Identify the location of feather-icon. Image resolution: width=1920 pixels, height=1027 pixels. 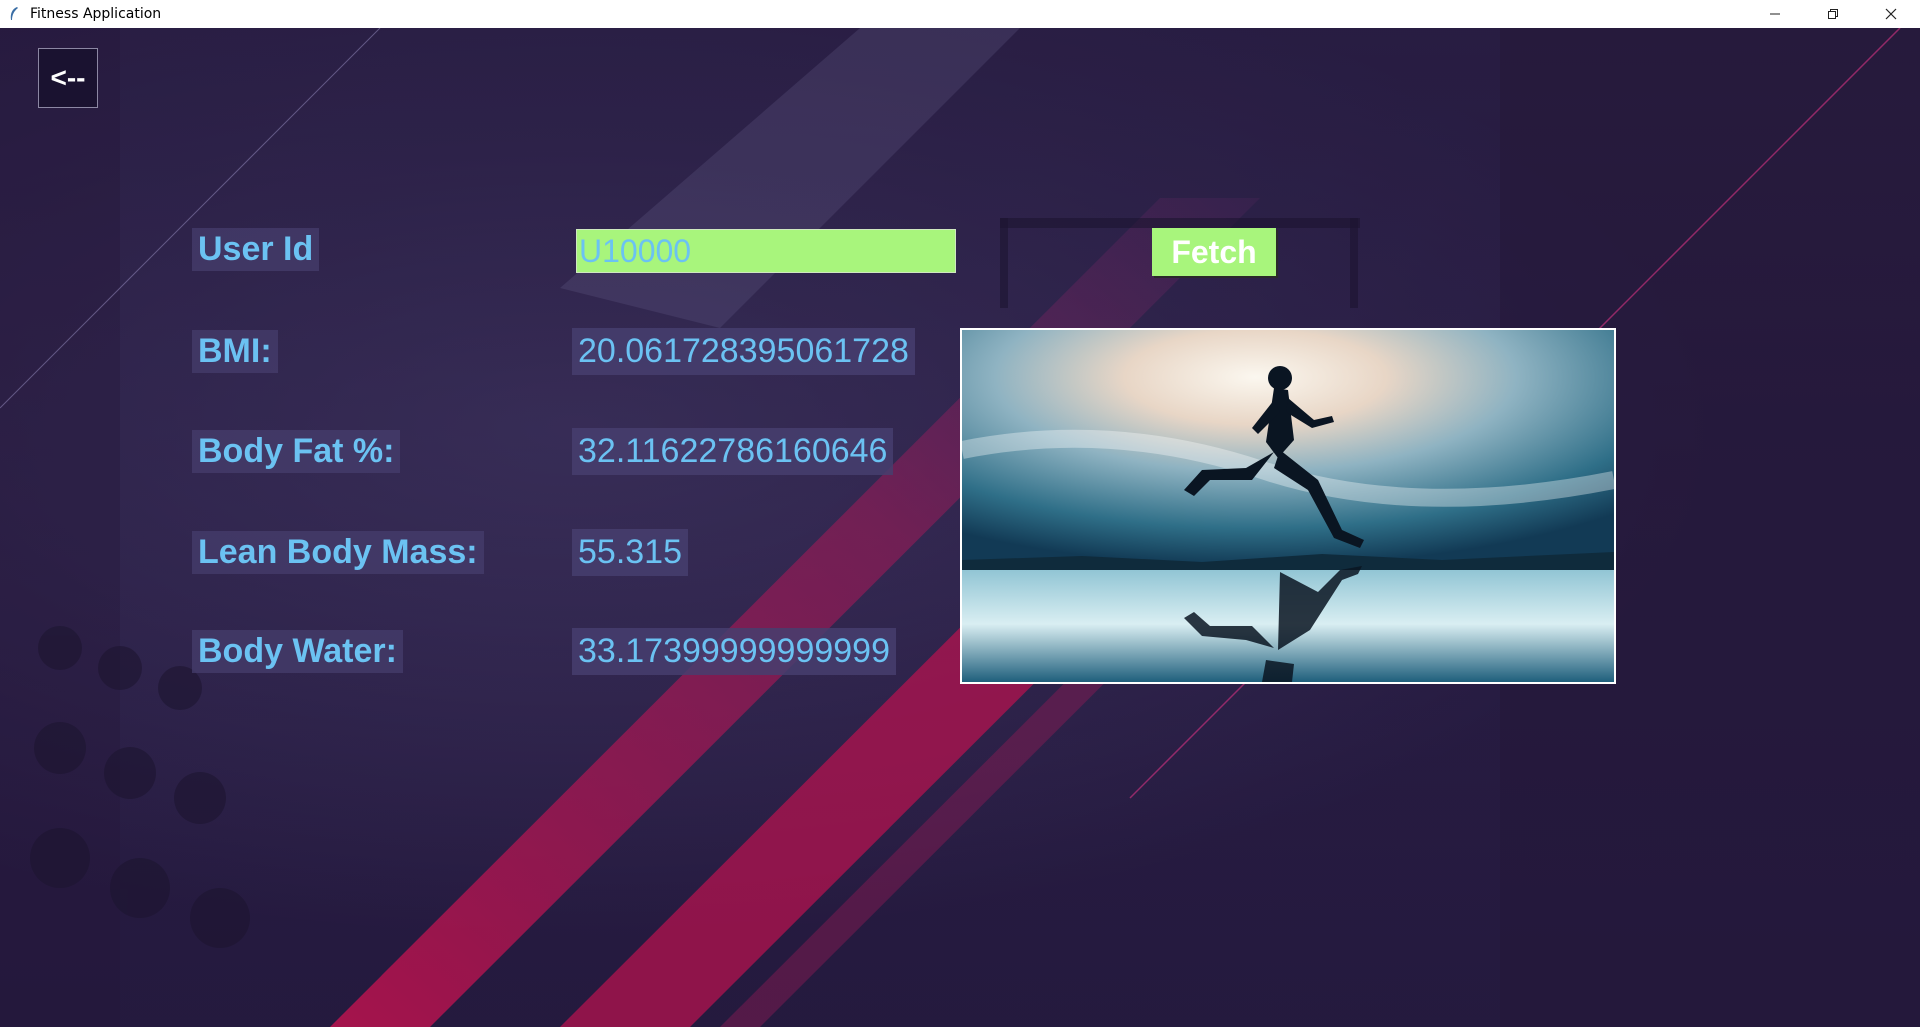
(14, 14).